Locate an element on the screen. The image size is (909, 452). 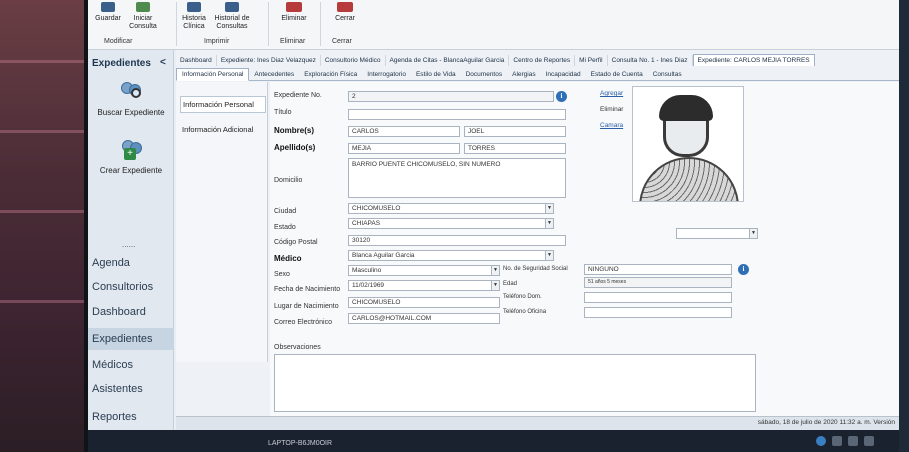
edad-label: Edad is located at coordinates (510, 284).